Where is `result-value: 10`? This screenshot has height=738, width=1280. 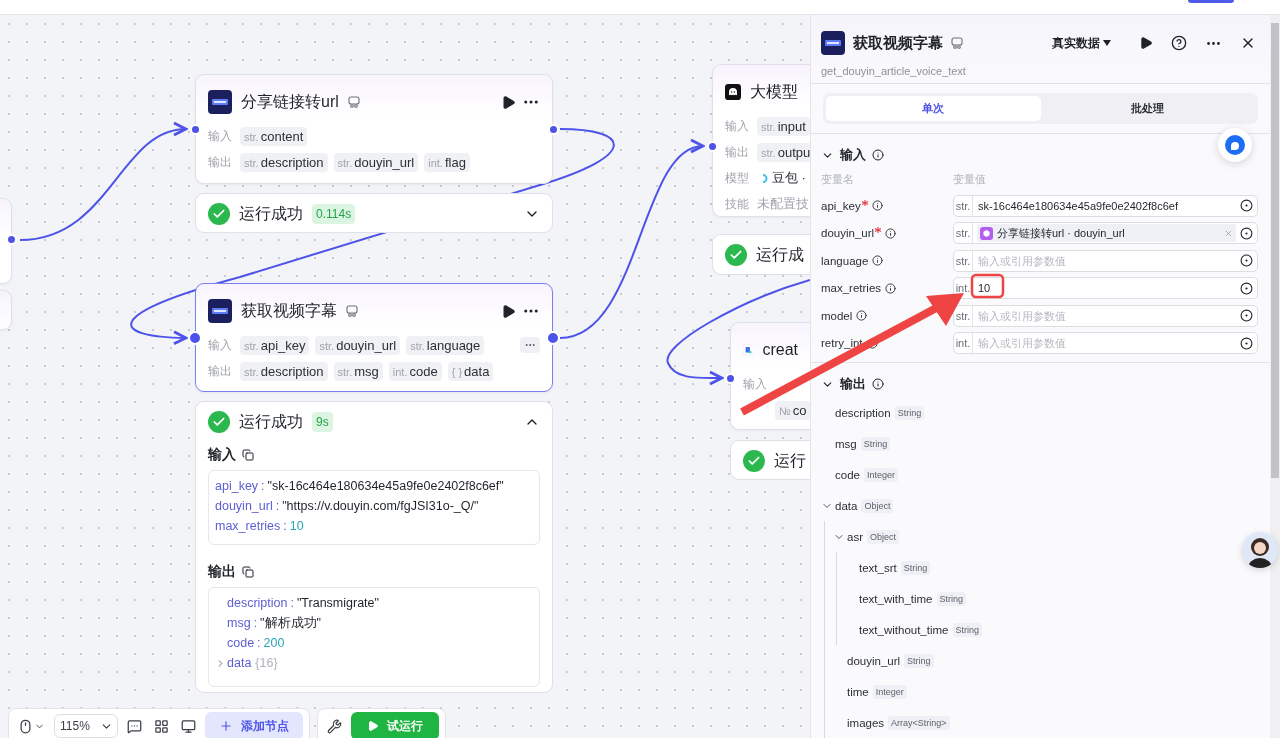 result-value: 10 is located at coordinates (296, 526).